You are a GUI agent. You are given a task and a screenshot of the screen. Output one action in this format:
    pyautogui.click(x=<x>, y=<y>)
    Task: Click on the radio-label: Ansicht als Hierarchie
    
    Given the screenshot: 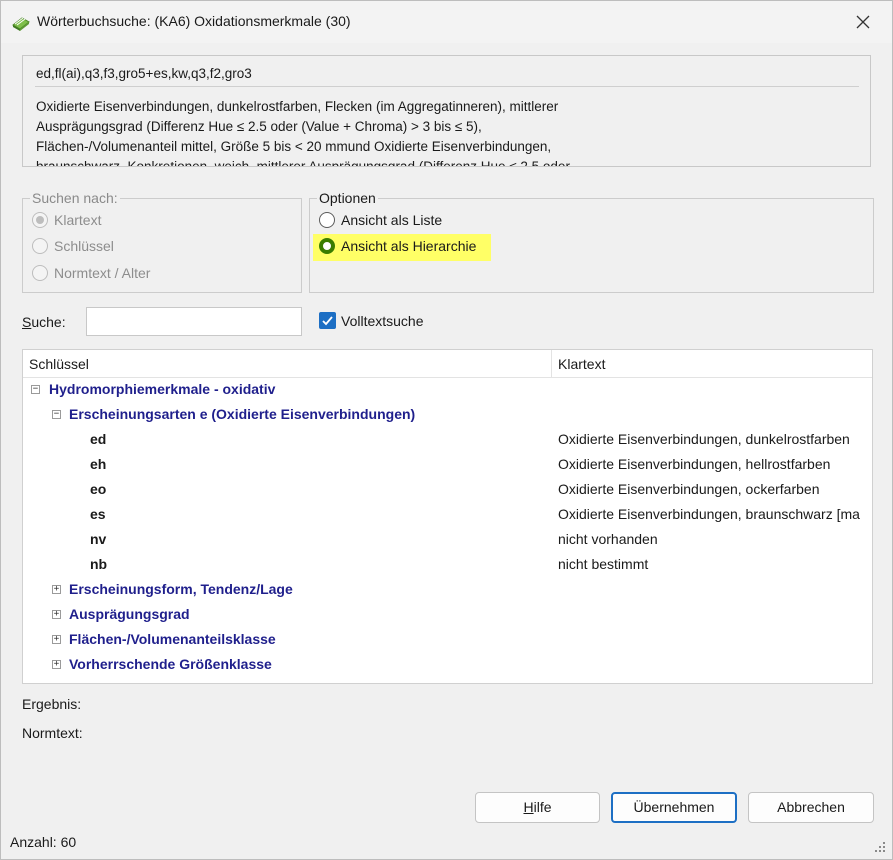 What is the action you would take?
    pyautogui.click(x=409, y=246)
    